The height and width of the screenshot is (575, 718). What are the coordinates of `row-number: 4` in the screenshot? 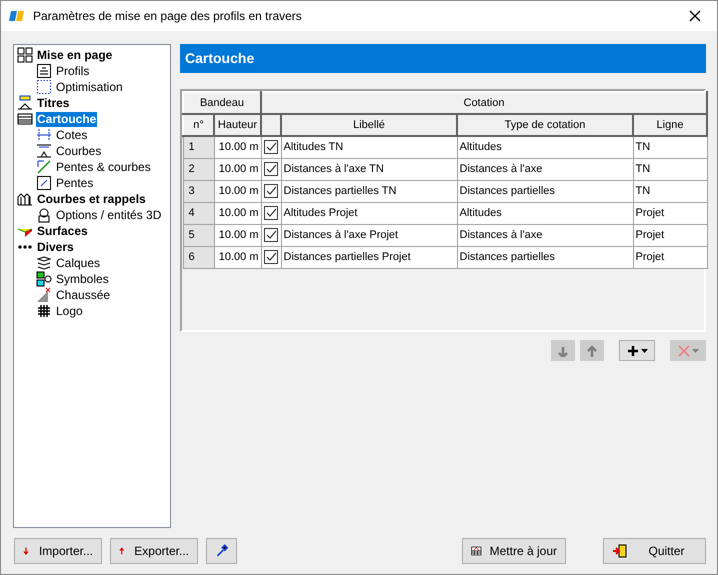 It's located at (198, 213).